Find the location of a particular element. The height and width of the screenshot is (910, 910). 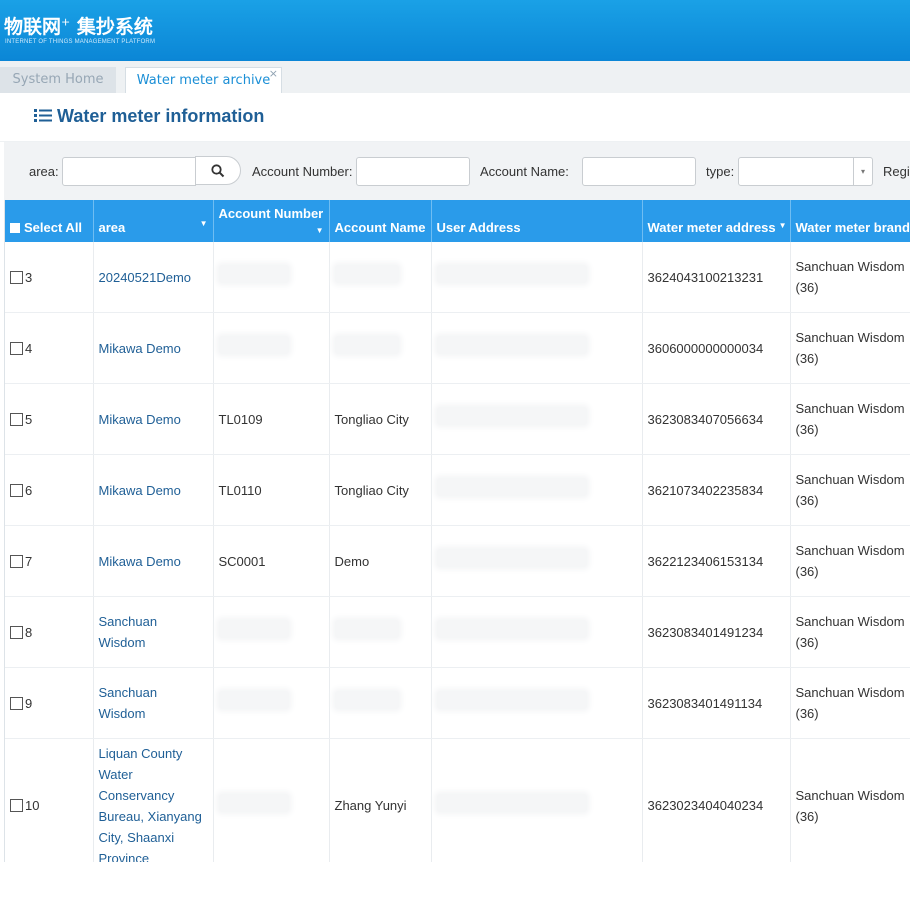

column-header-water-meter-brand: Water meter brand is located at coordinates (850, 221).